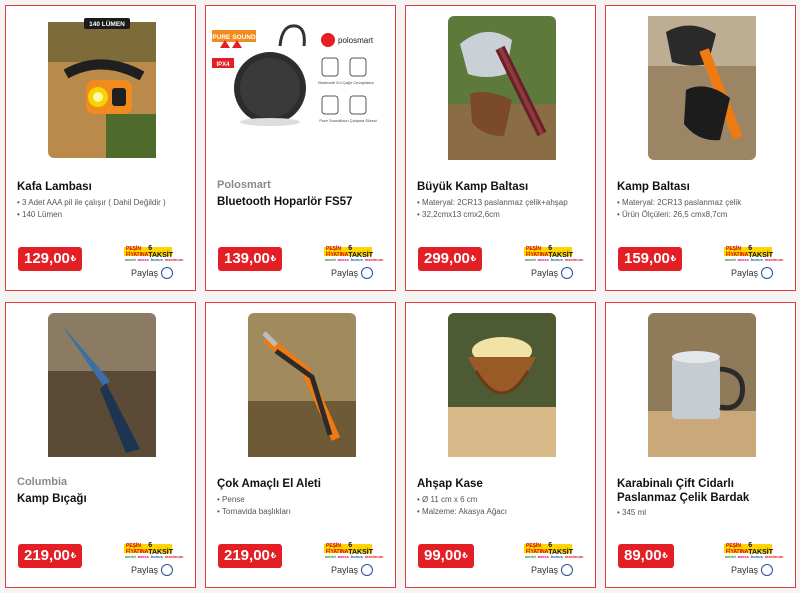 This screenshot has width=800, height=593. Describe the element at coordinates (250, 556) in the screenshot. I see `price-badge: 219,00₺` at that location.